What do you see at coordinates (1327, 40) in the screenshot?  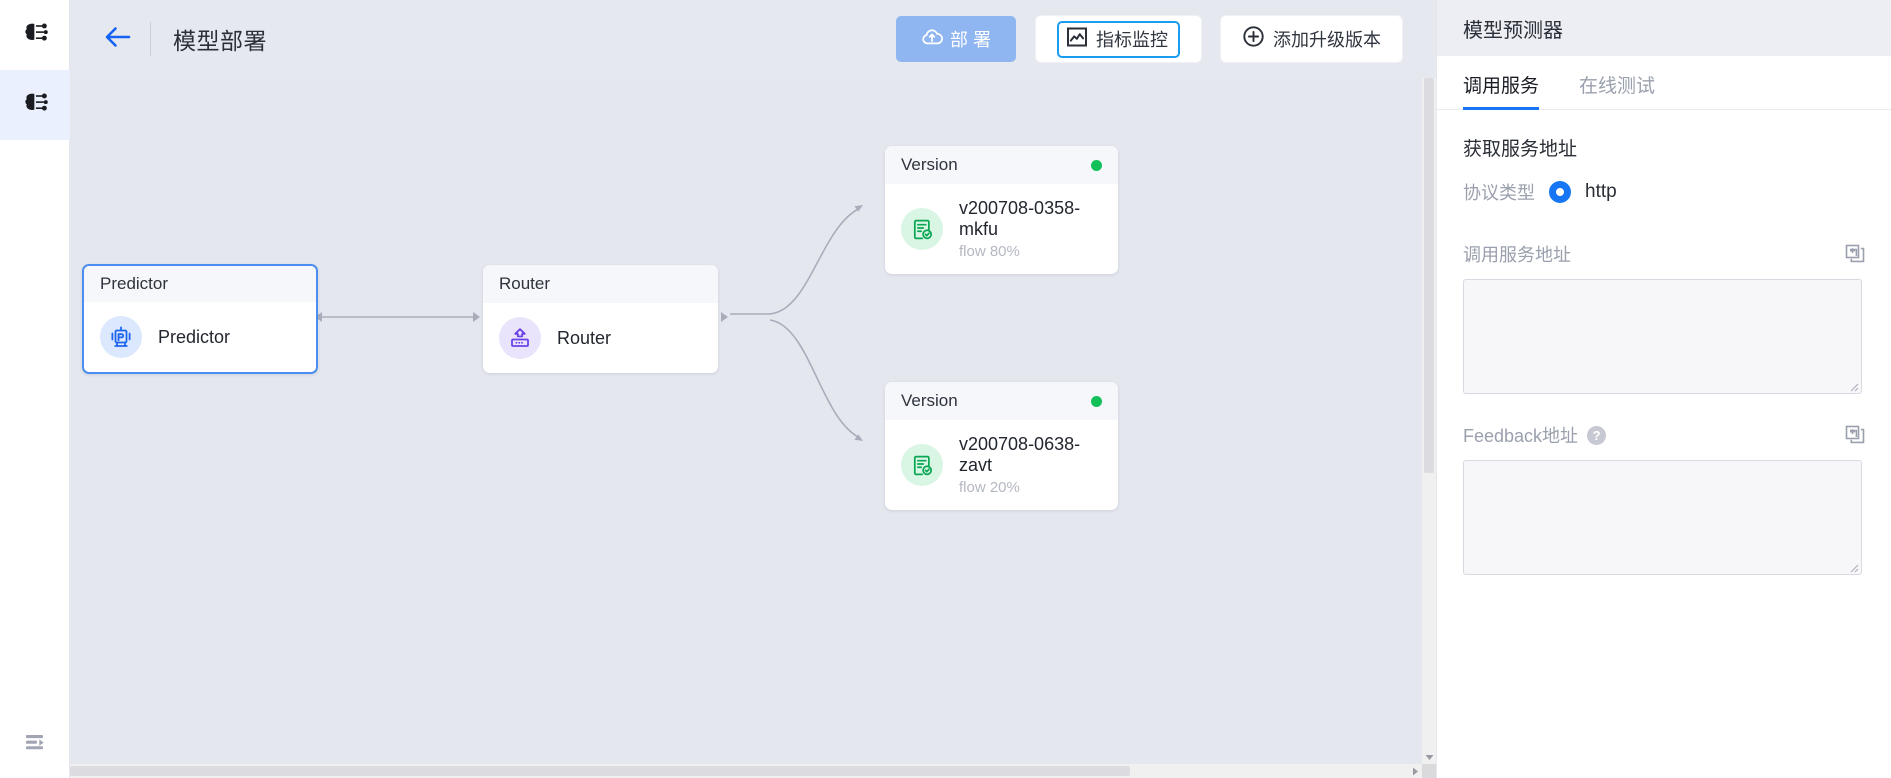 I see `add-upgrade-version-button-label: 添加升级版本` at bounding box center [1327, 40].